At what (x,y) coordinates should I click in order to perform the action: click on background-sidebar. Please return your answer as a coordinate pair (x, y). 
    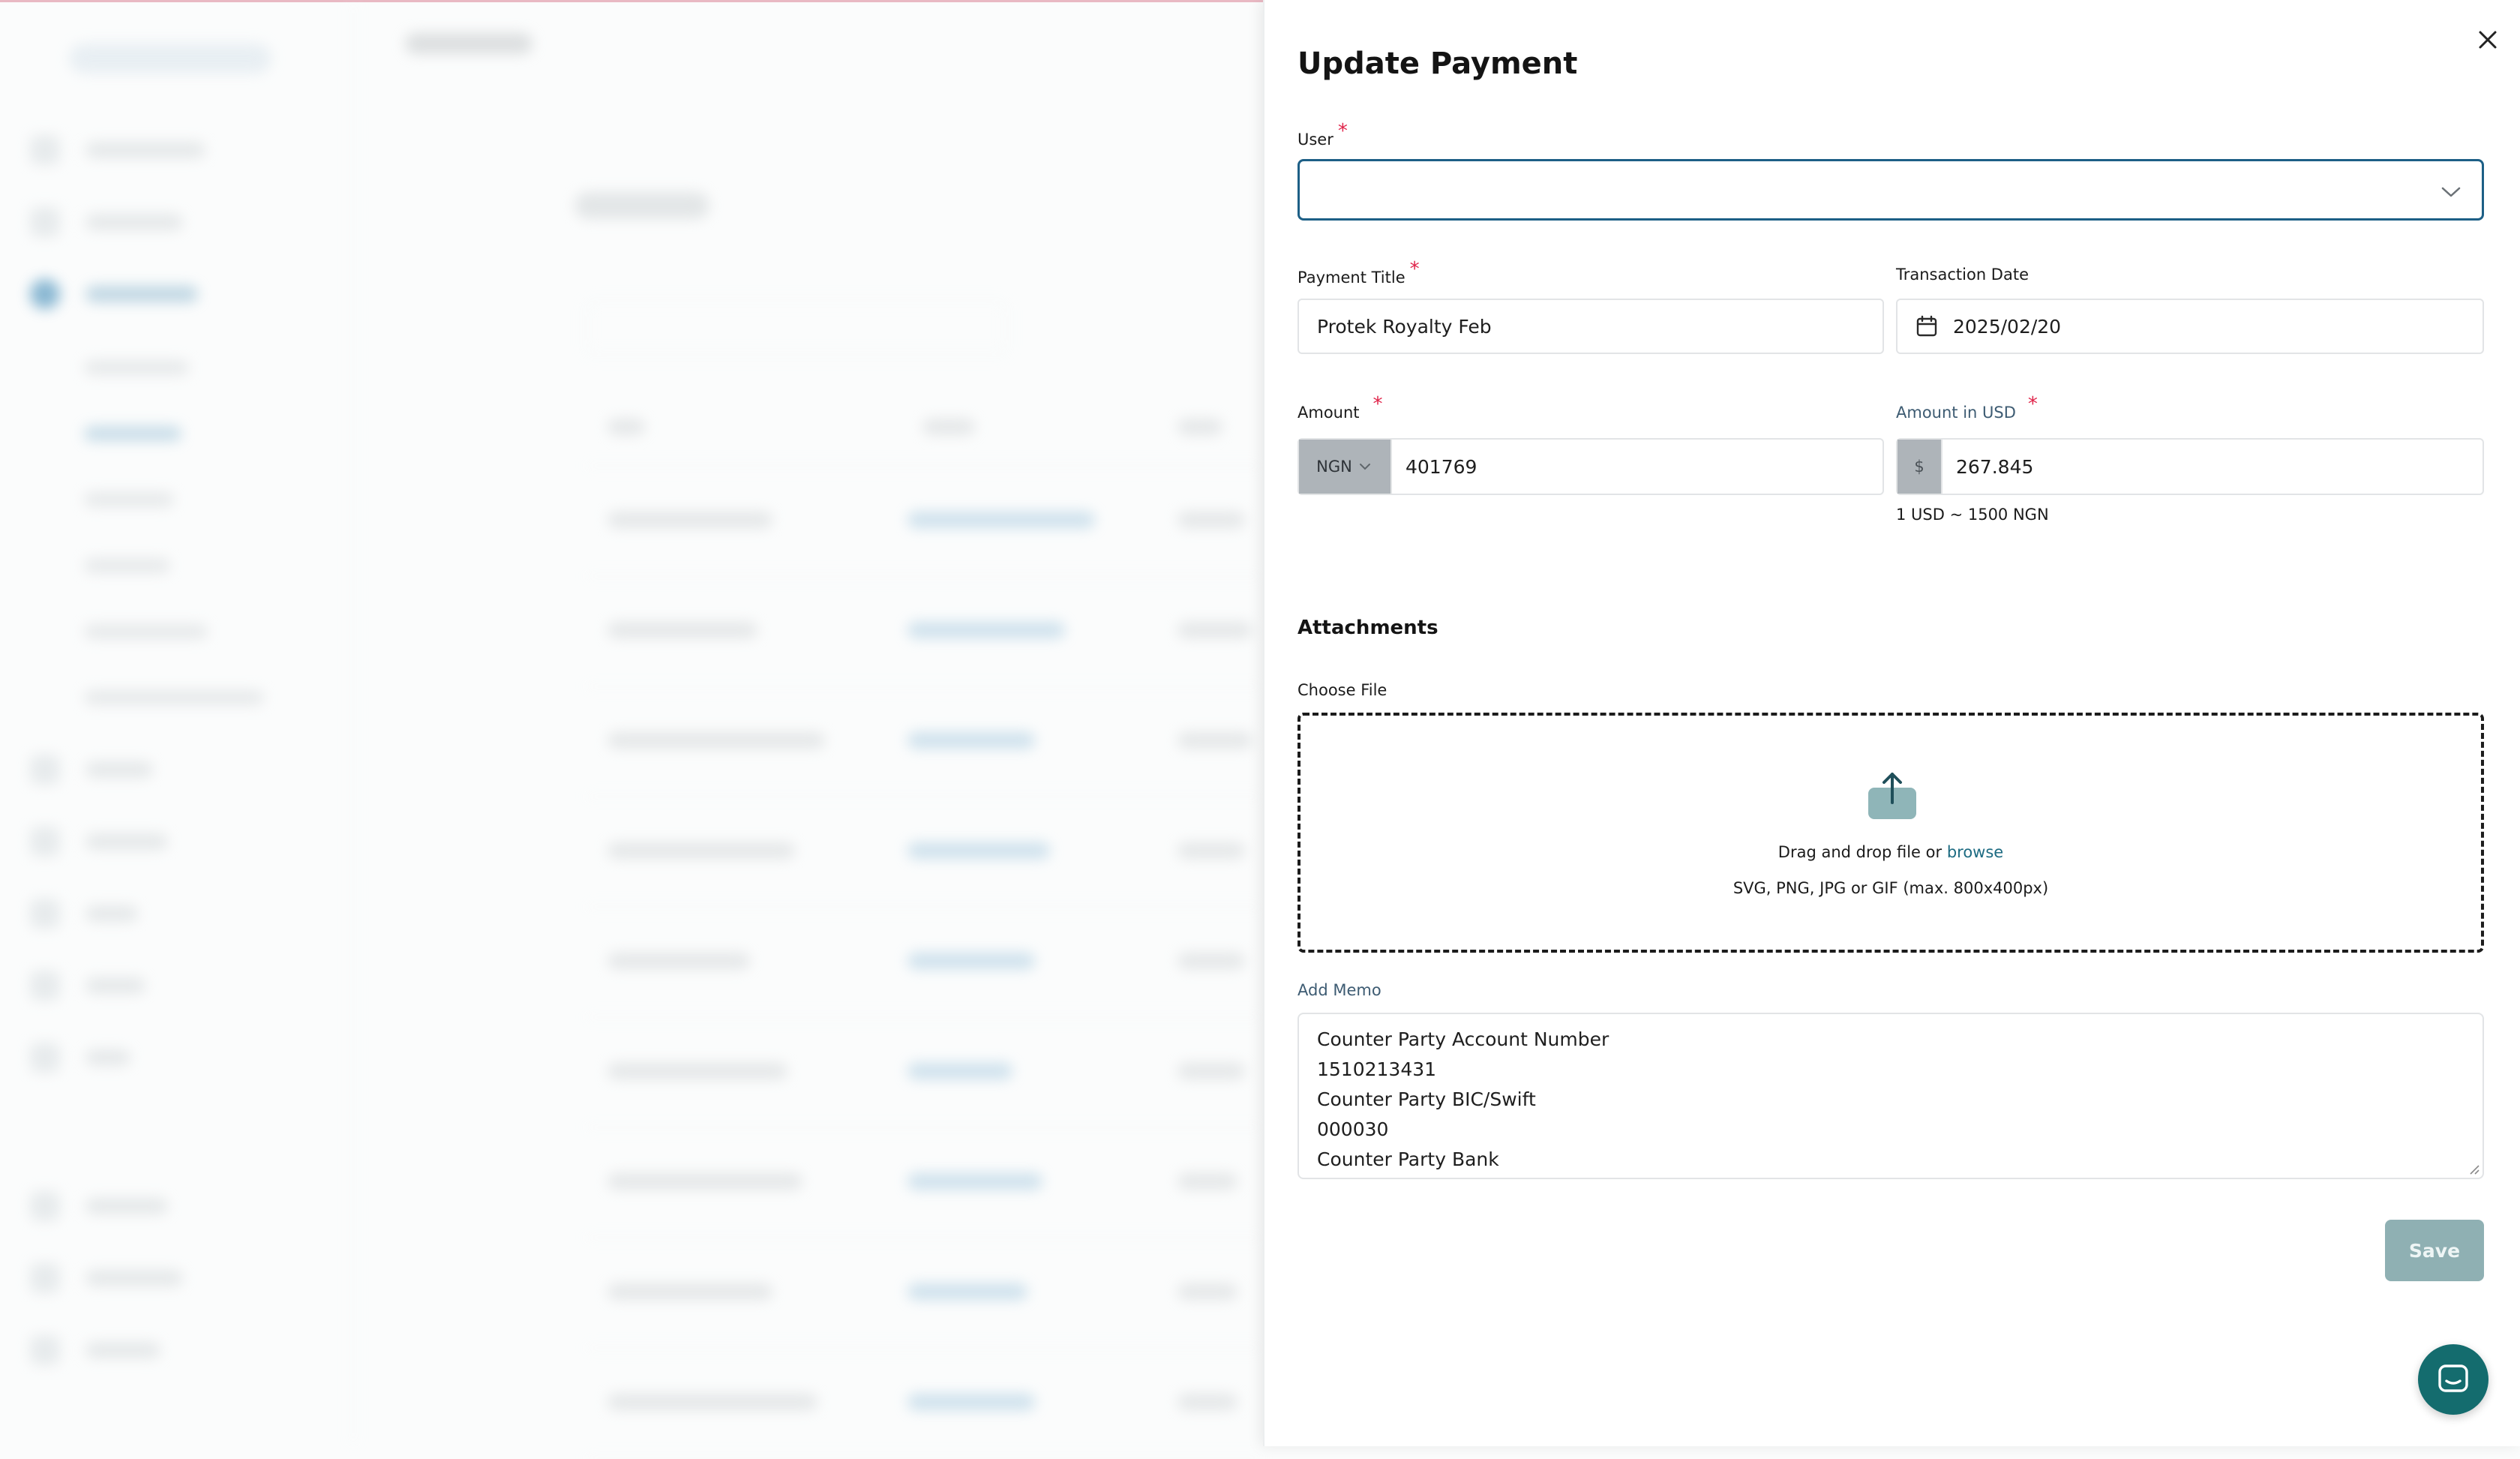
    Looking at the image, I should click on (177, 723).